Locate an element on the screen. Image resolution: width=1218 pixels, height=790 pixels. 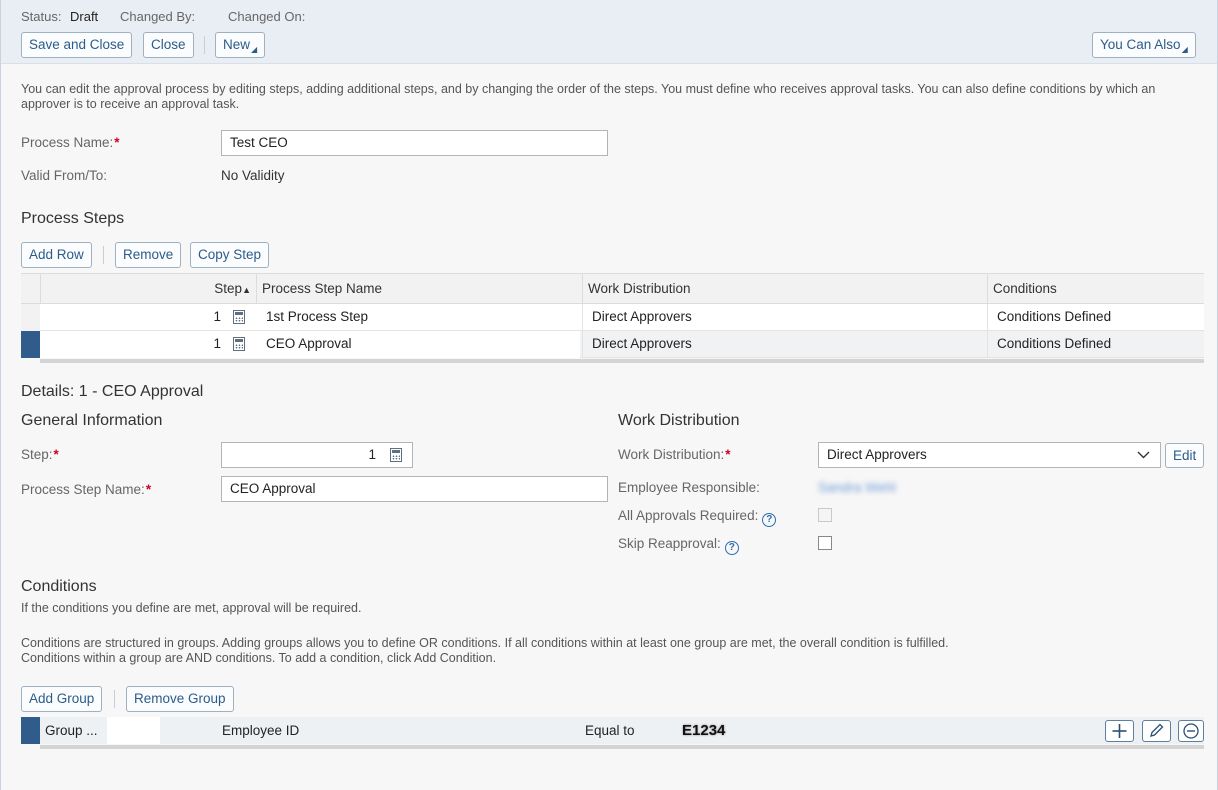
column-header-work-distribution: Work Distribution is located at coordinates (784, 288).